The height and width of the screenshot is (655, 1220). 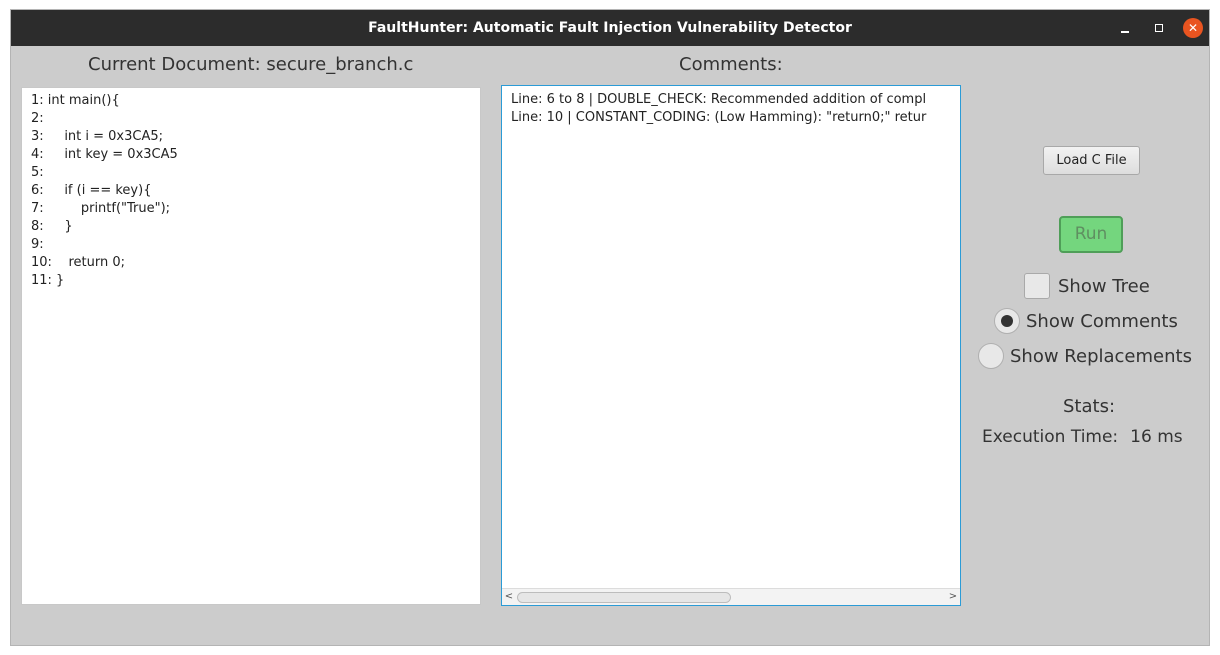 I want to click on radio-unselected-icon, so click(x=991, y=356).